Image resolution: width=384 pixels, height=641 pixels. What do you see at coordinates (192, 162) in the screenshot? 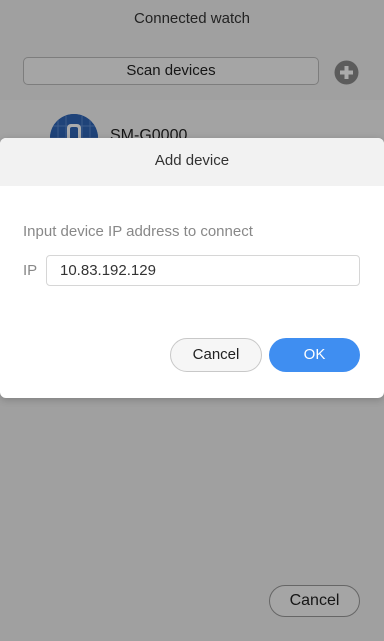
I see `dialog-title: Add device` at bounding box center [192, 162].